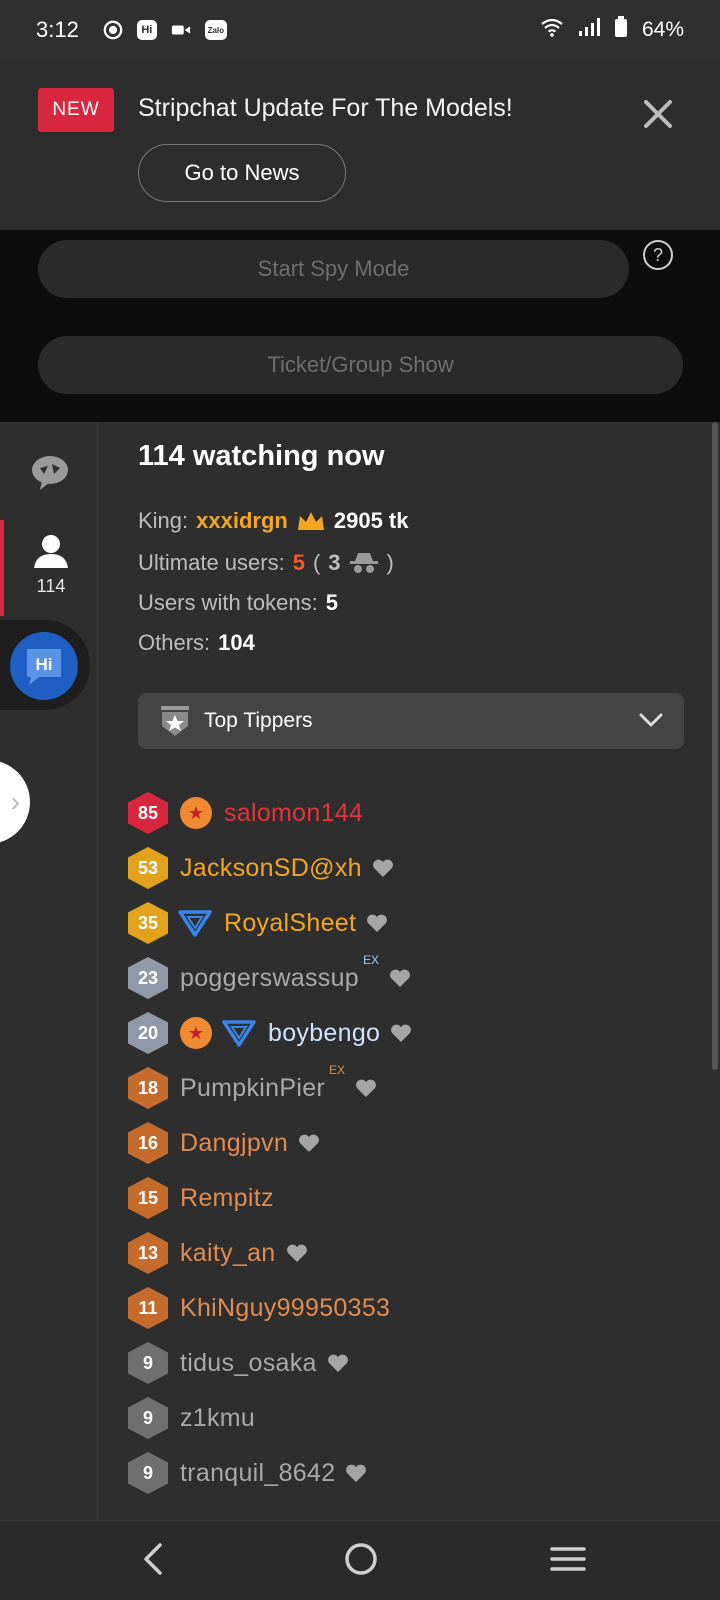 The height and width of the screenshot is (1600, 720). Describe the element at coordinates (163, 520) in the screenshot. I see `king-label: King:` at that location.